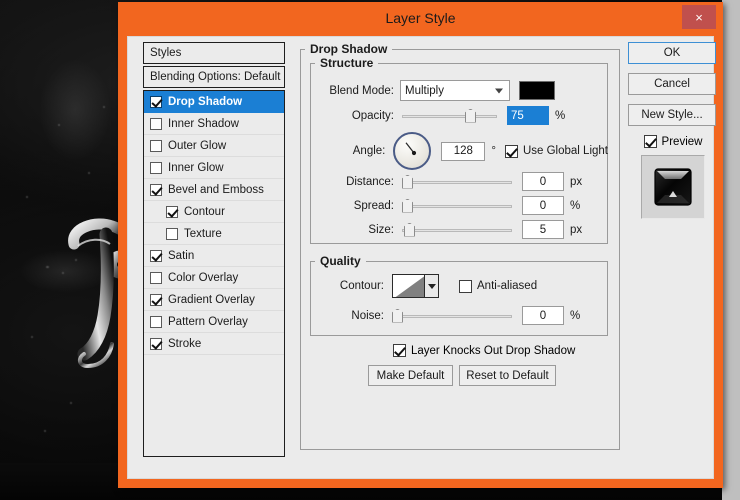 The width and height of the screenshot is (740, 500). I want to click on style-list-item: Outer Glow, so click(214, 146).